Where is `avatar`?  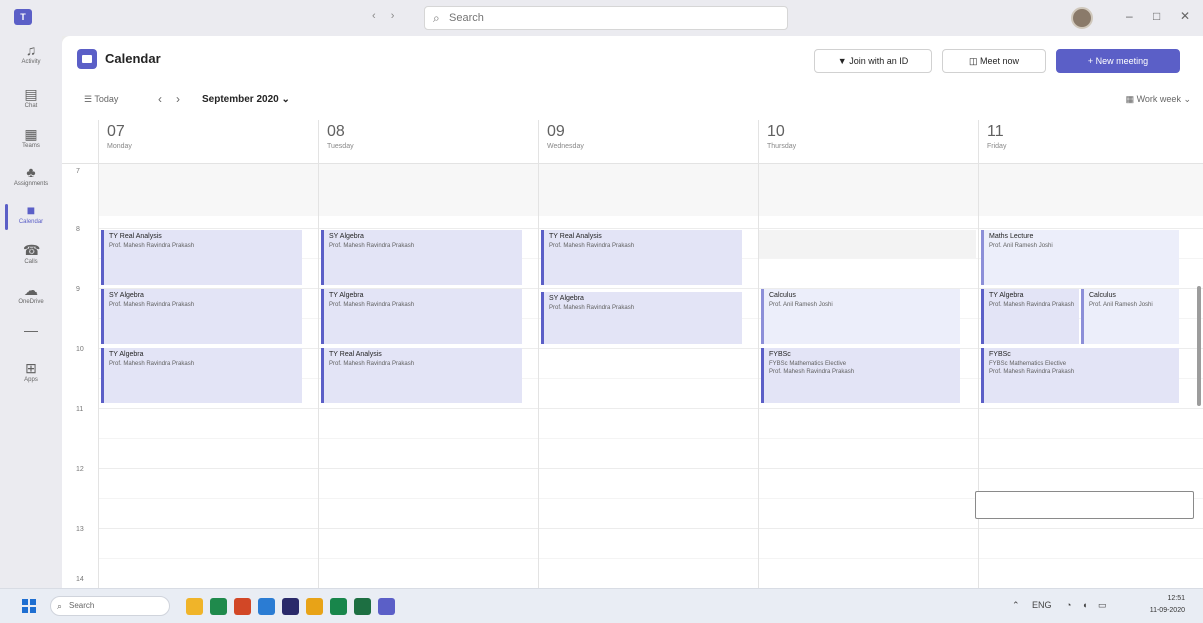
avatar is located at coordinates (1082, 18).